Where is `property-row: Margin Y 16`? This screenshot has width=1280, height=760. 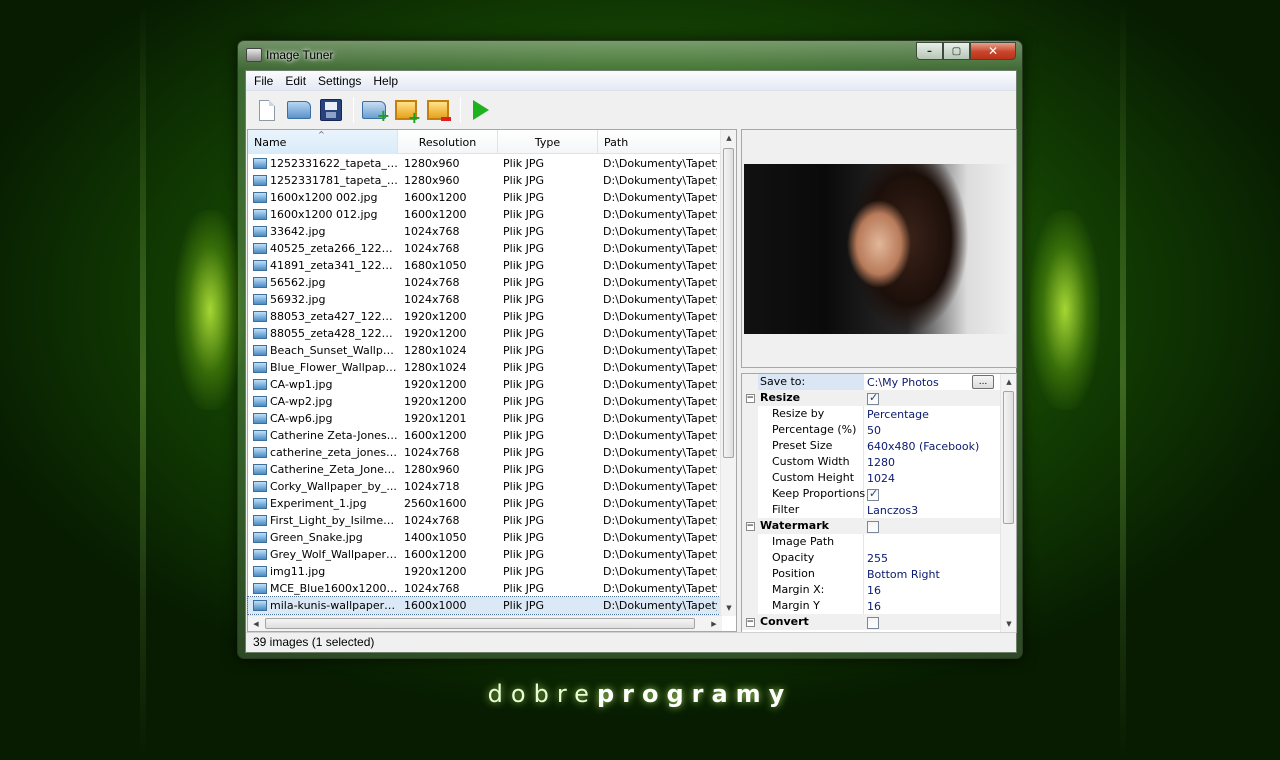 property-row: Margin Y 16 is located at coordinates (879, 606).